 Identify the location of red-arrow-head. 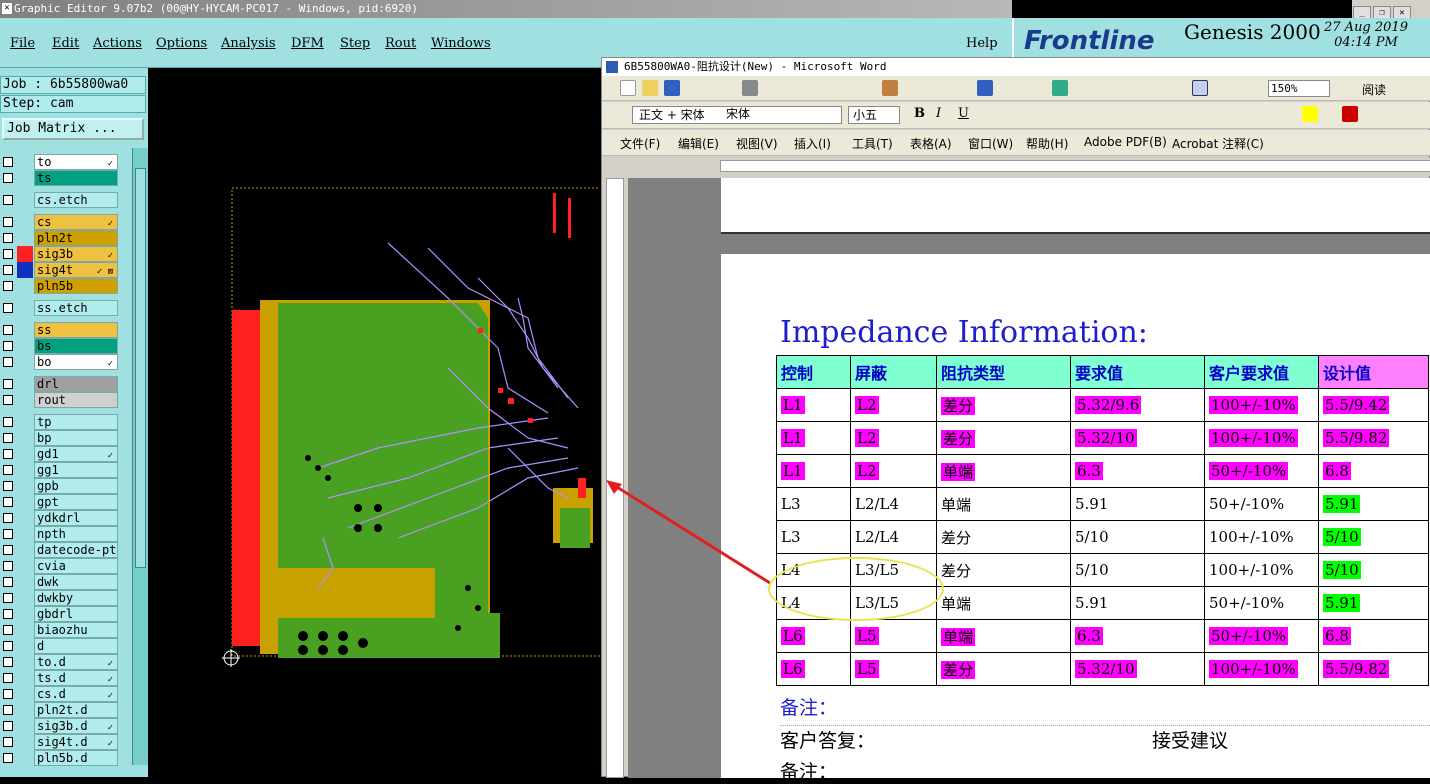
(614, 487).